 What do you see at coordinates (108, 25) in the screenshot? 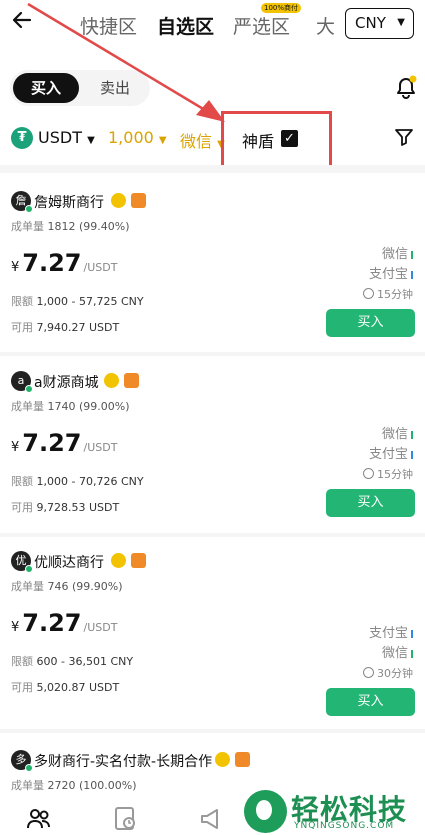
I see `tab-quick: 快捷区` at bounding box center [108, 25].